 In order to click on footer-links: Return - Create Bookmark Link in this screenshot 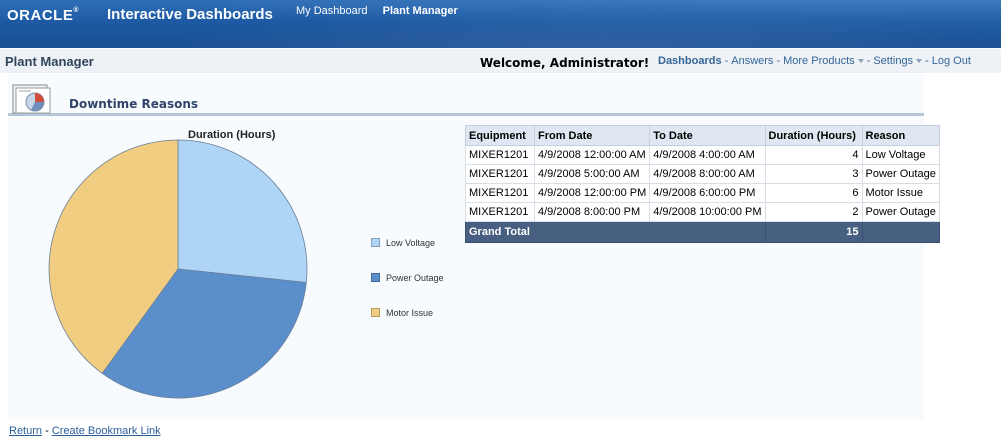, I will do `click(85, 431)`.